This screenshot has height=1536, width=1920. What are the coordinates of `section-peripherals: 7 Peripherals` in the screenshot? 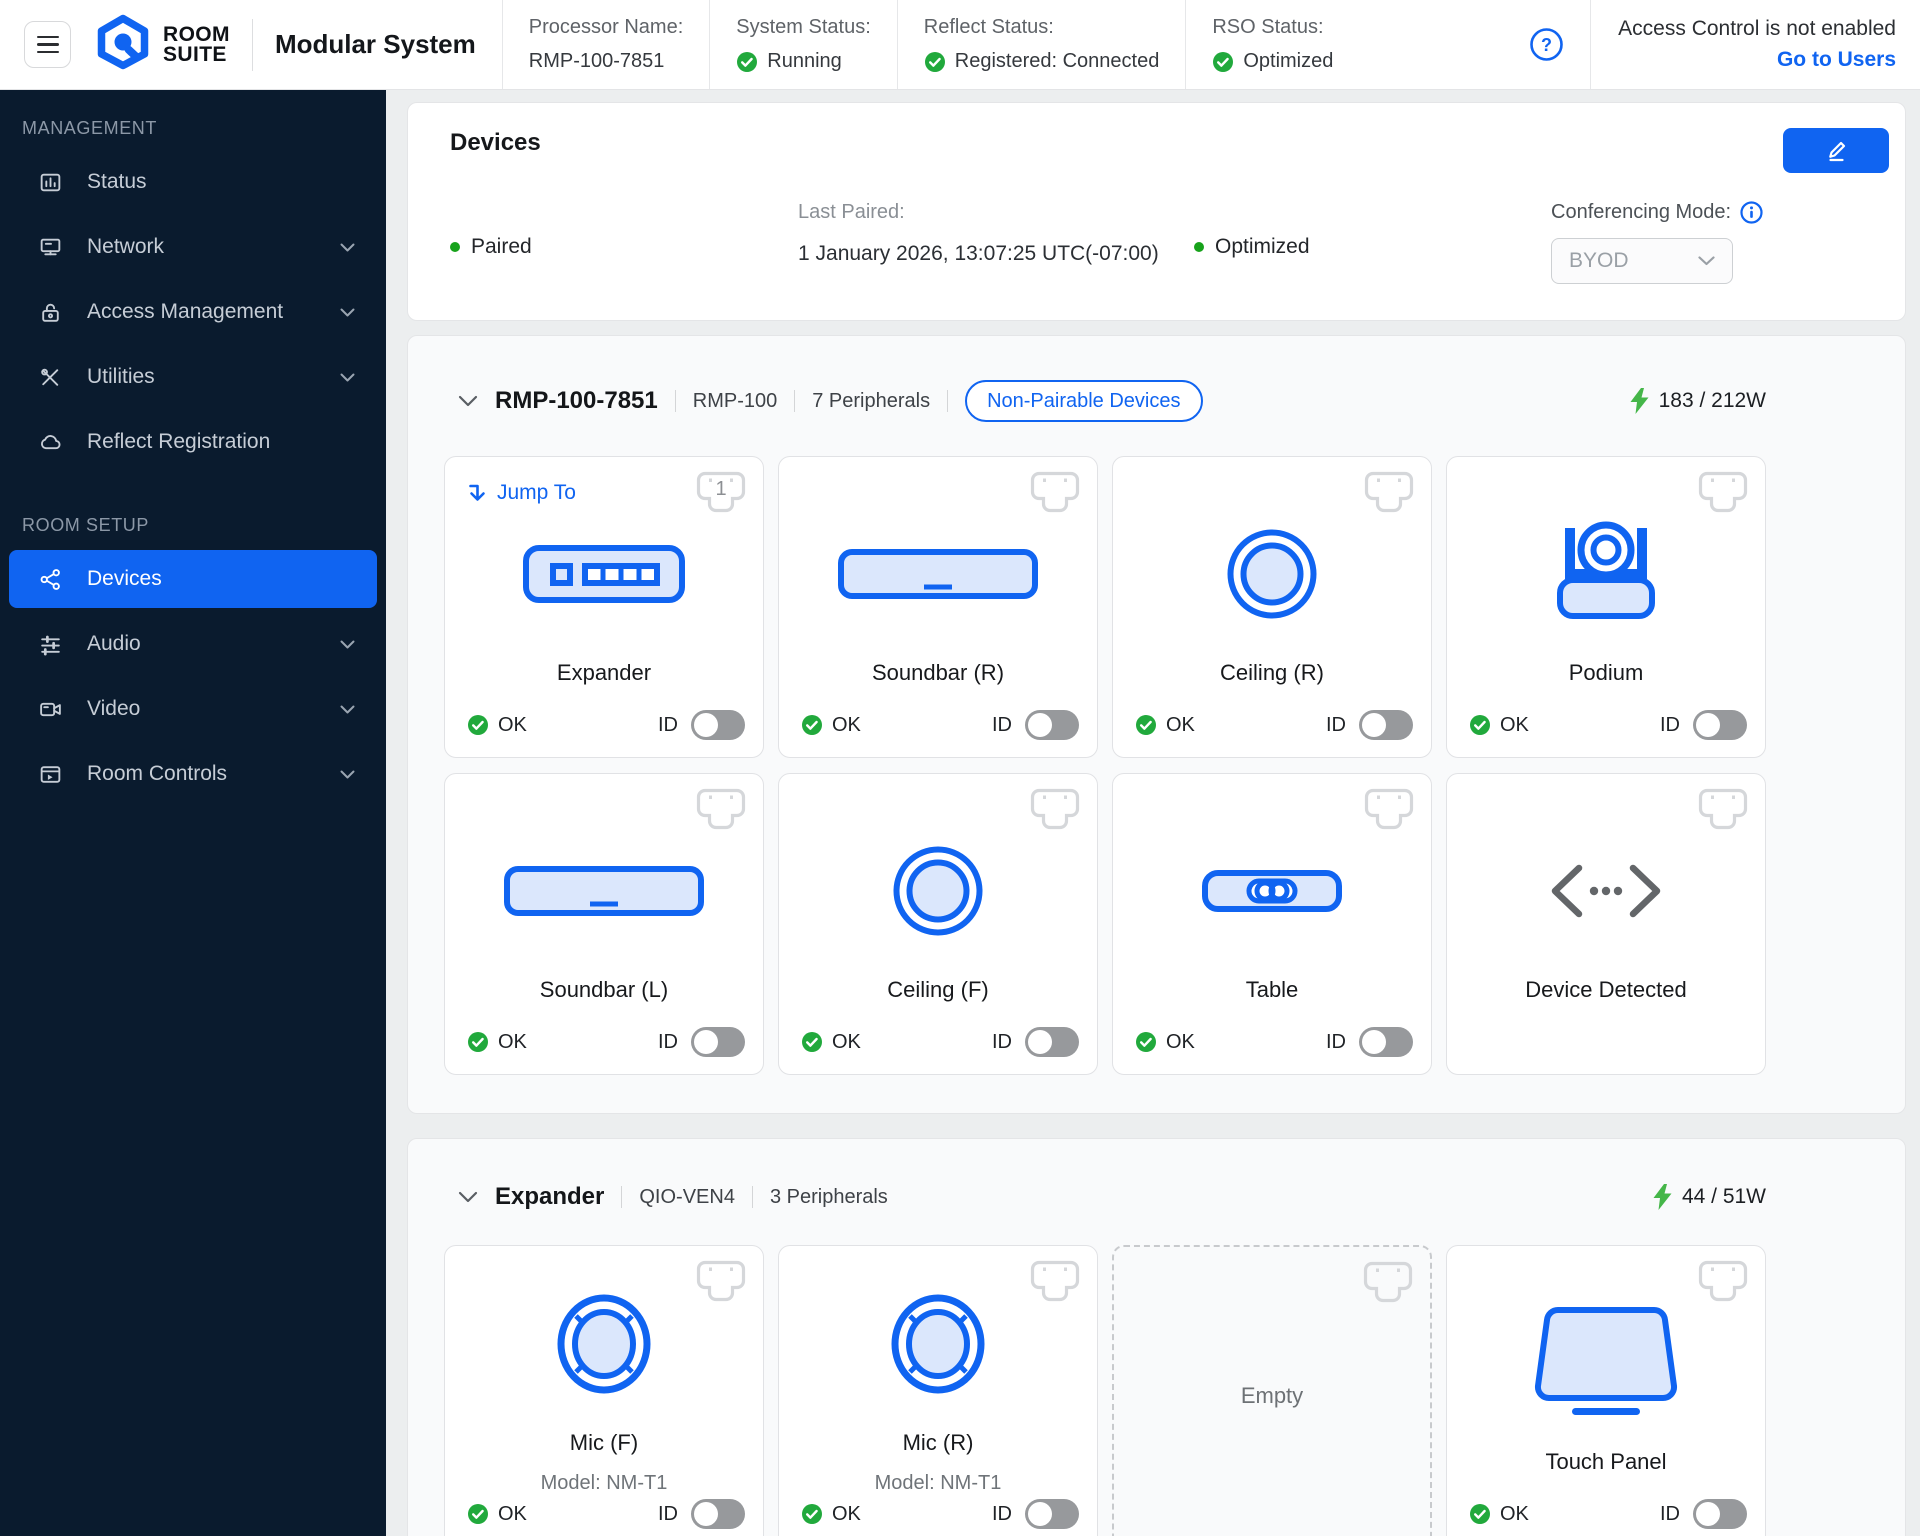 It's located at (871, 400).